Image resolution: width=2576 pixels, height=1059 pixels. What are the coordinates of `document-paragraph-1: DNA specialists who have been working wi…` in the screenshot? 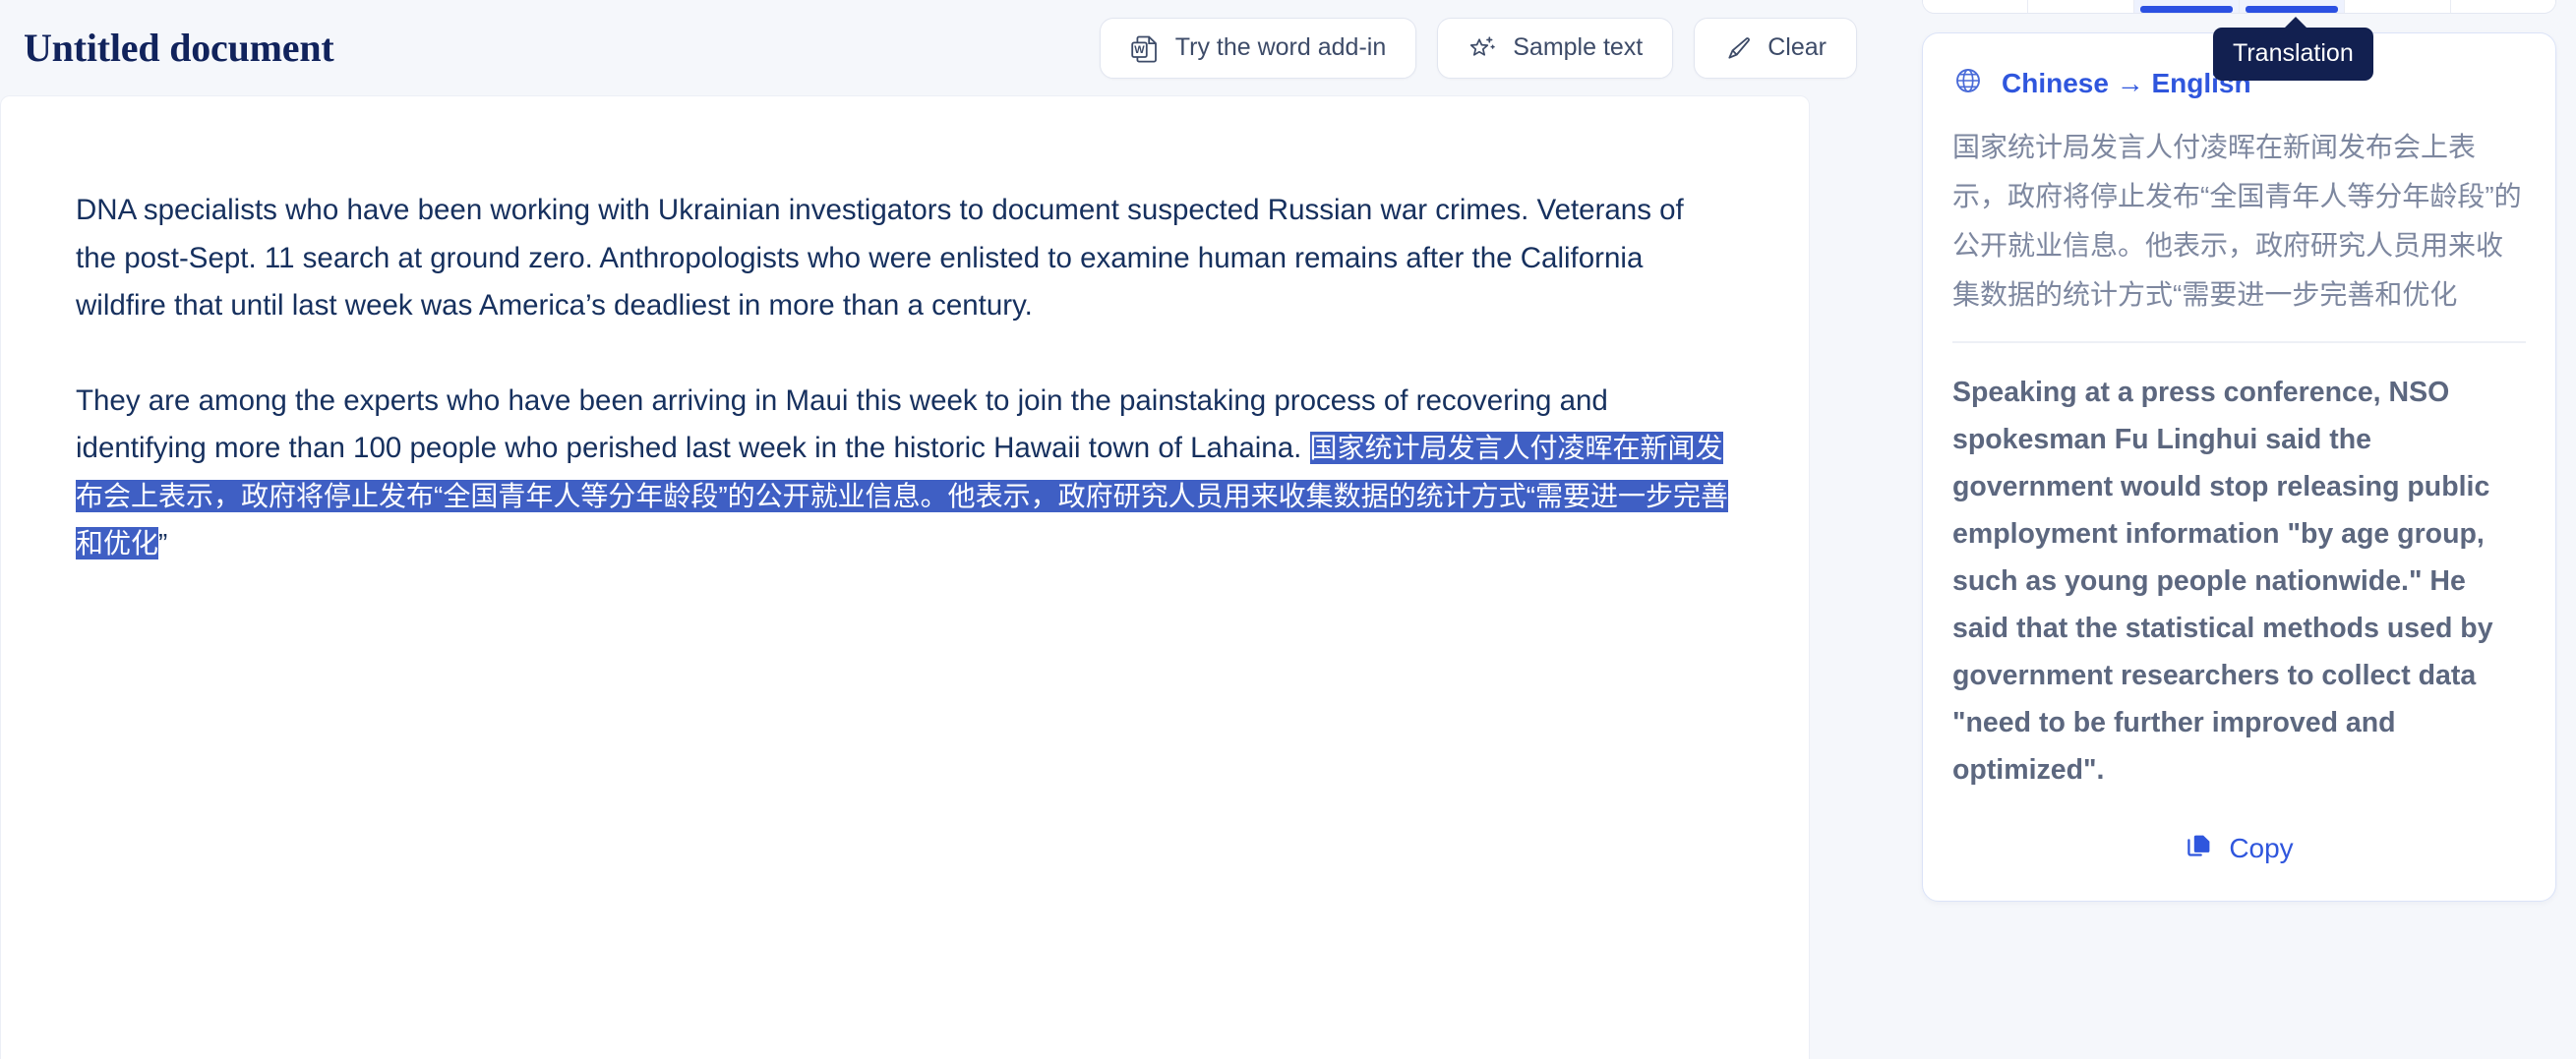 It's located at (880, 258).